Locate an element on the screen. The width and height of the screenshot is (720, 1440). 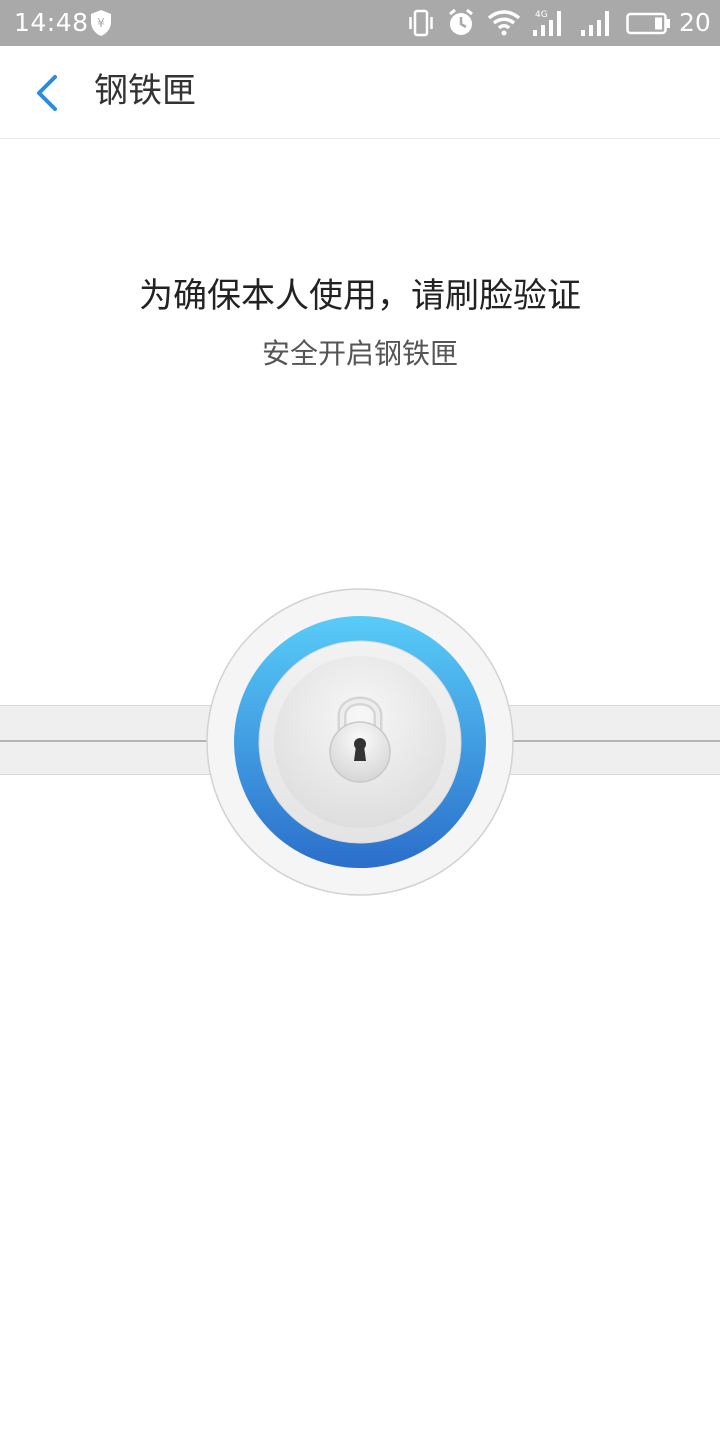
verification-subprompt: 安全开启钢铁匣 is located at coordinates (359, 353).